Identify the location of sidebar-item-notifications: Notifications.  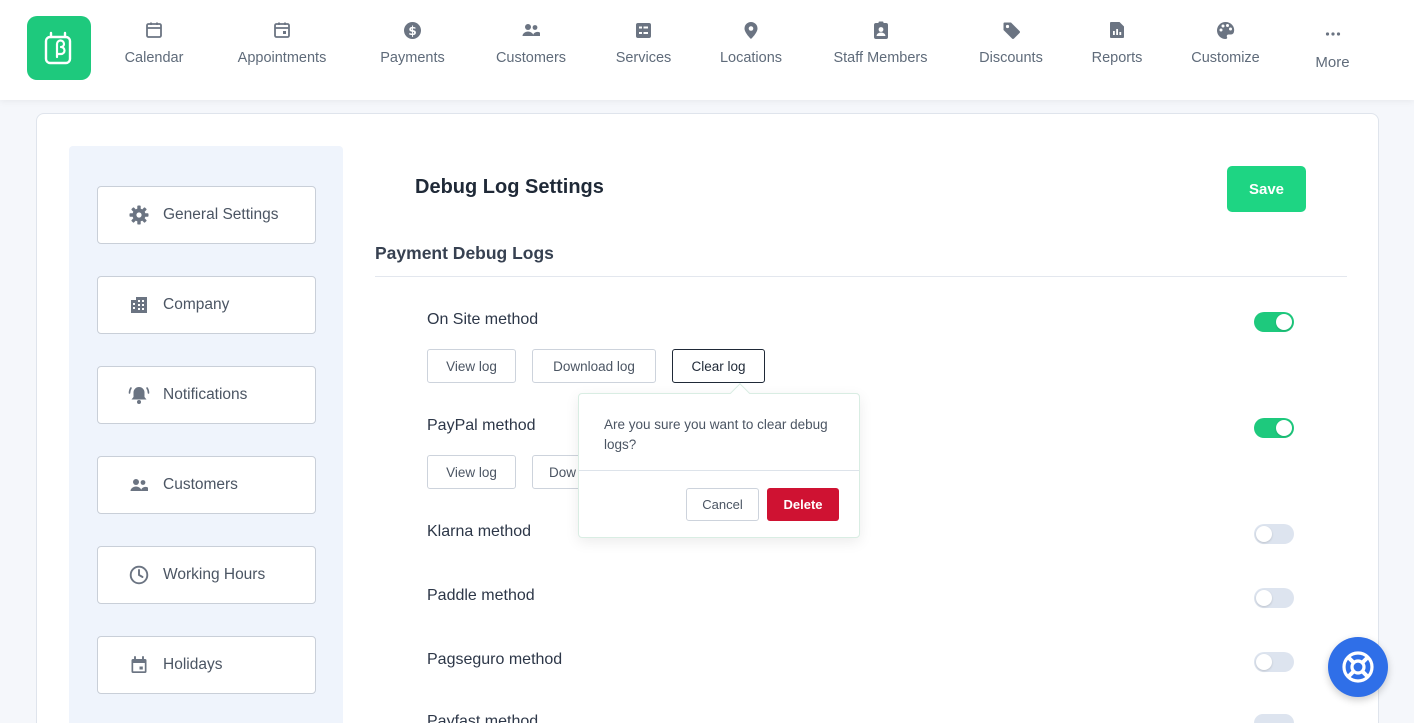
(206, 395).